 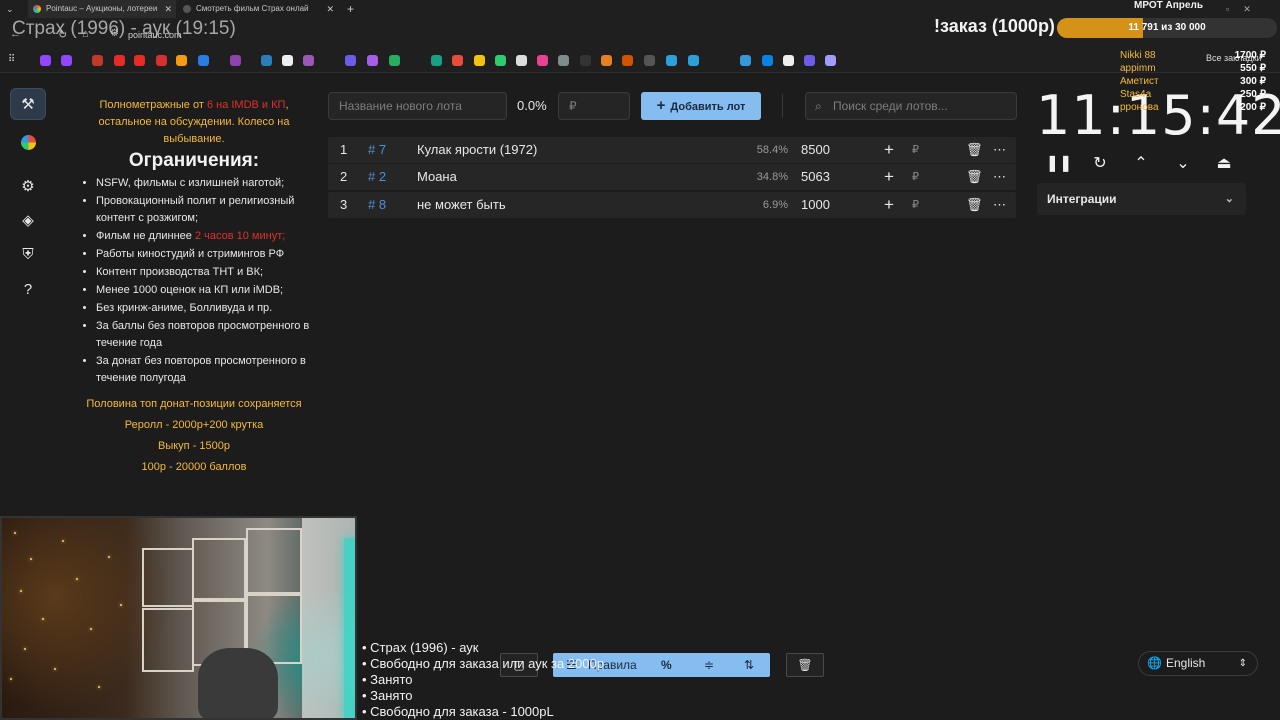 What do you see at coordinates (436, 60) in the screenshot?
I see `bookmark-green2-icon` at bounding box center [436, 60].